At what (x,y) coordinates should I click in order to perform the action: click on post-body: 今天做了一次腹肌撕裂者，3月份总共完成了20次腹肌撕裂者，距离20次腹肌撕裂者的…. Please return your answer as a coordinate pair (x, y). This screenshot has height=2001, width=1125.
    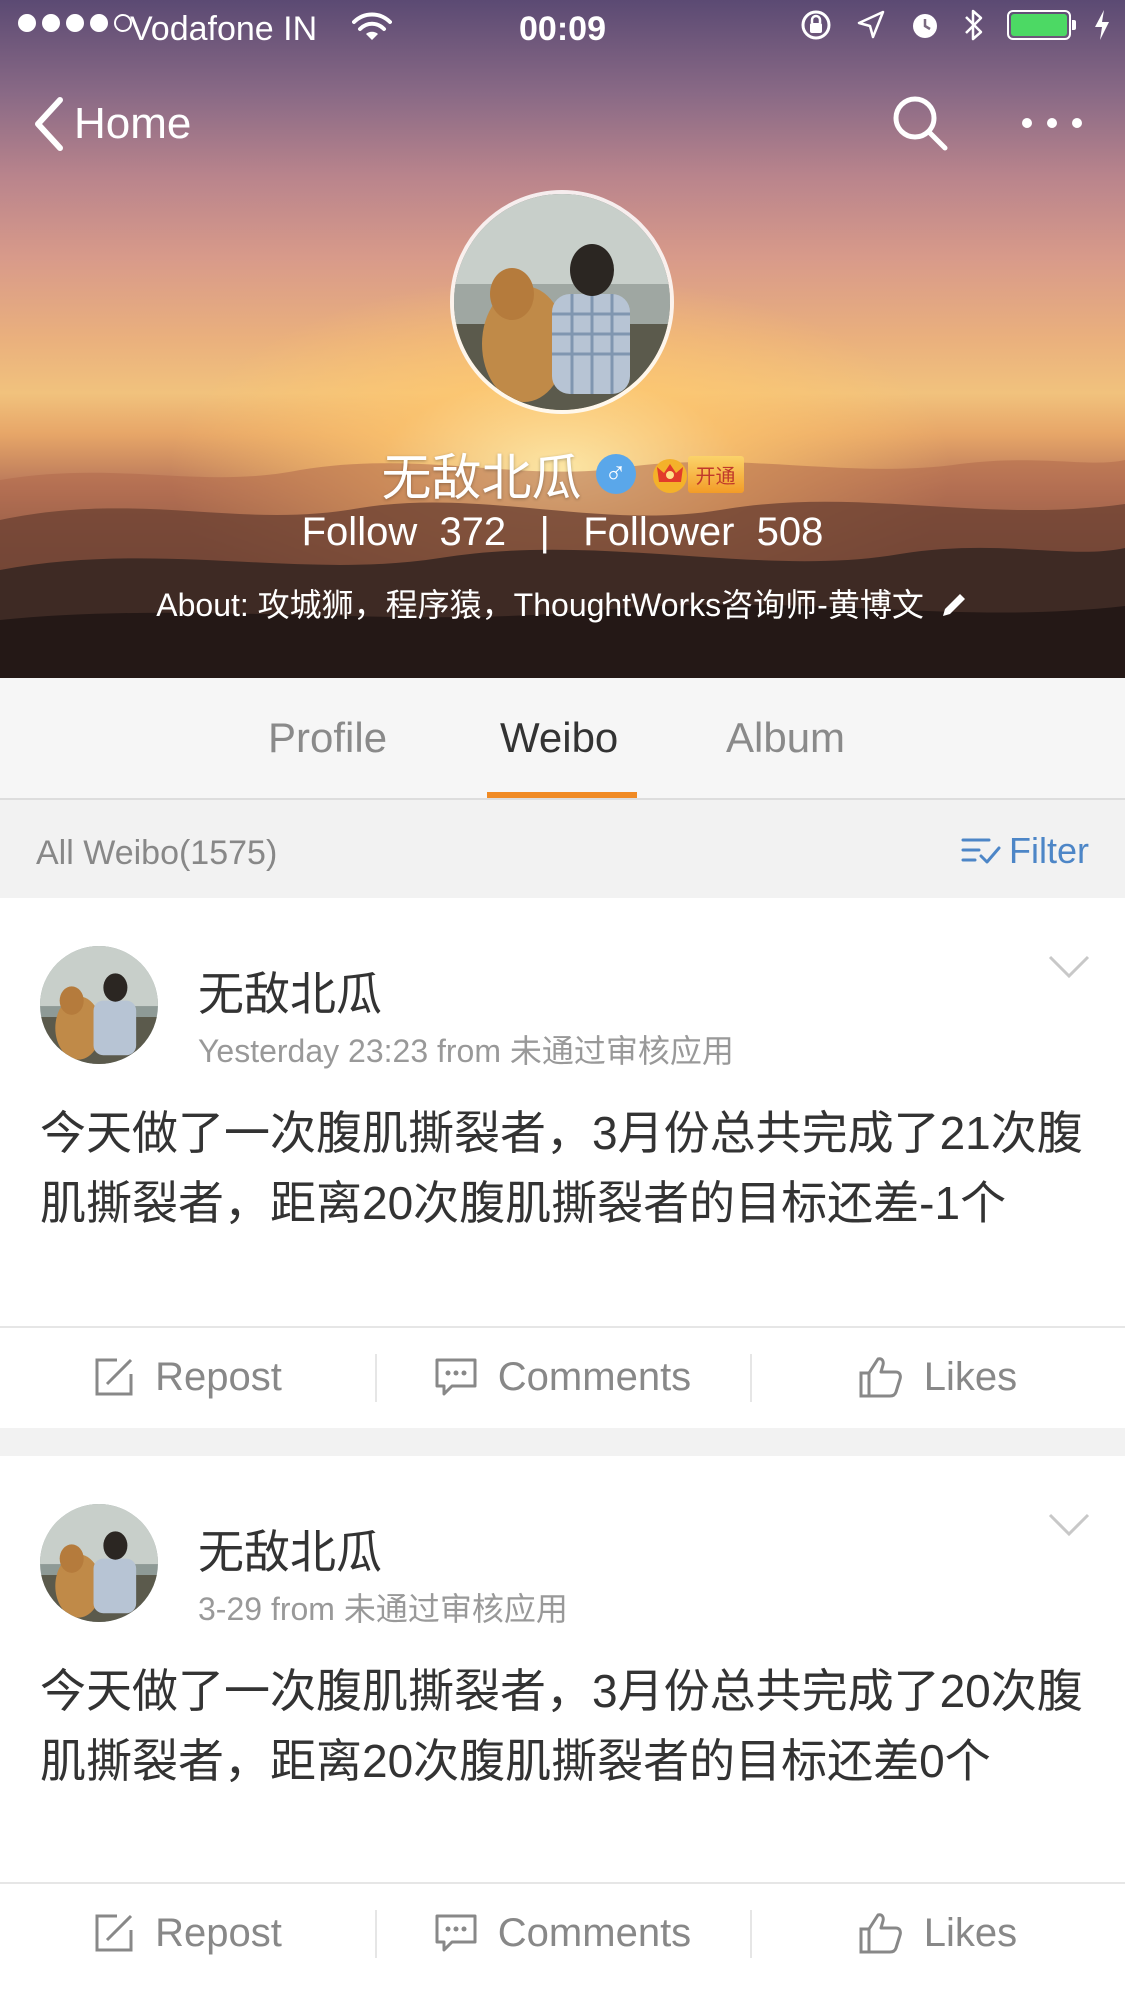
    Looking at the image, I should click on (561, 1726).